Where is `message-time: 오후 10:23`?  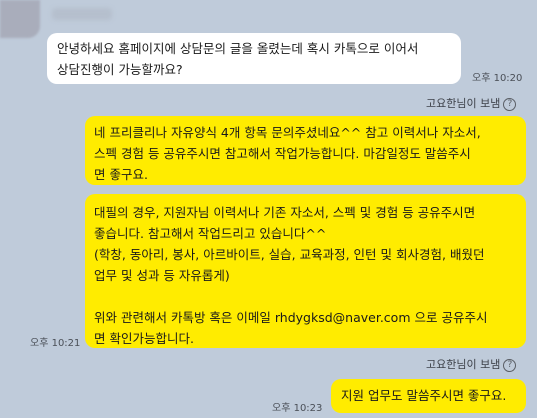
message-time: 오후 10:23 is located at coordinates (297, 408).